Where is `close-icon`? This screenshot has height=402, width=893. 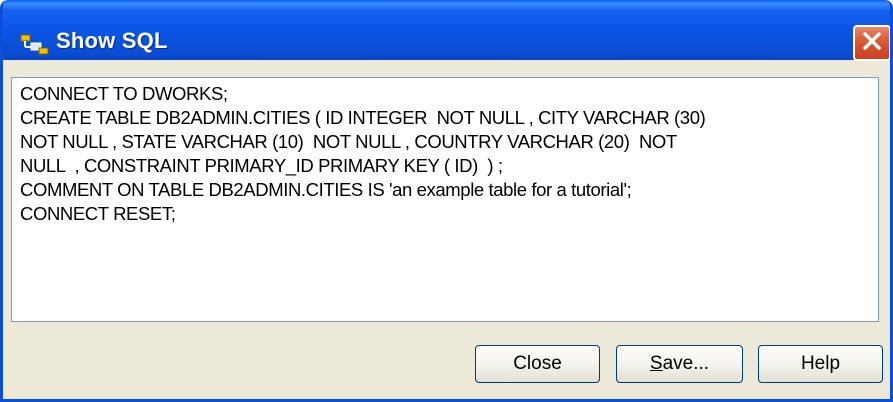
close-icon is located at coordinates (872, 43).